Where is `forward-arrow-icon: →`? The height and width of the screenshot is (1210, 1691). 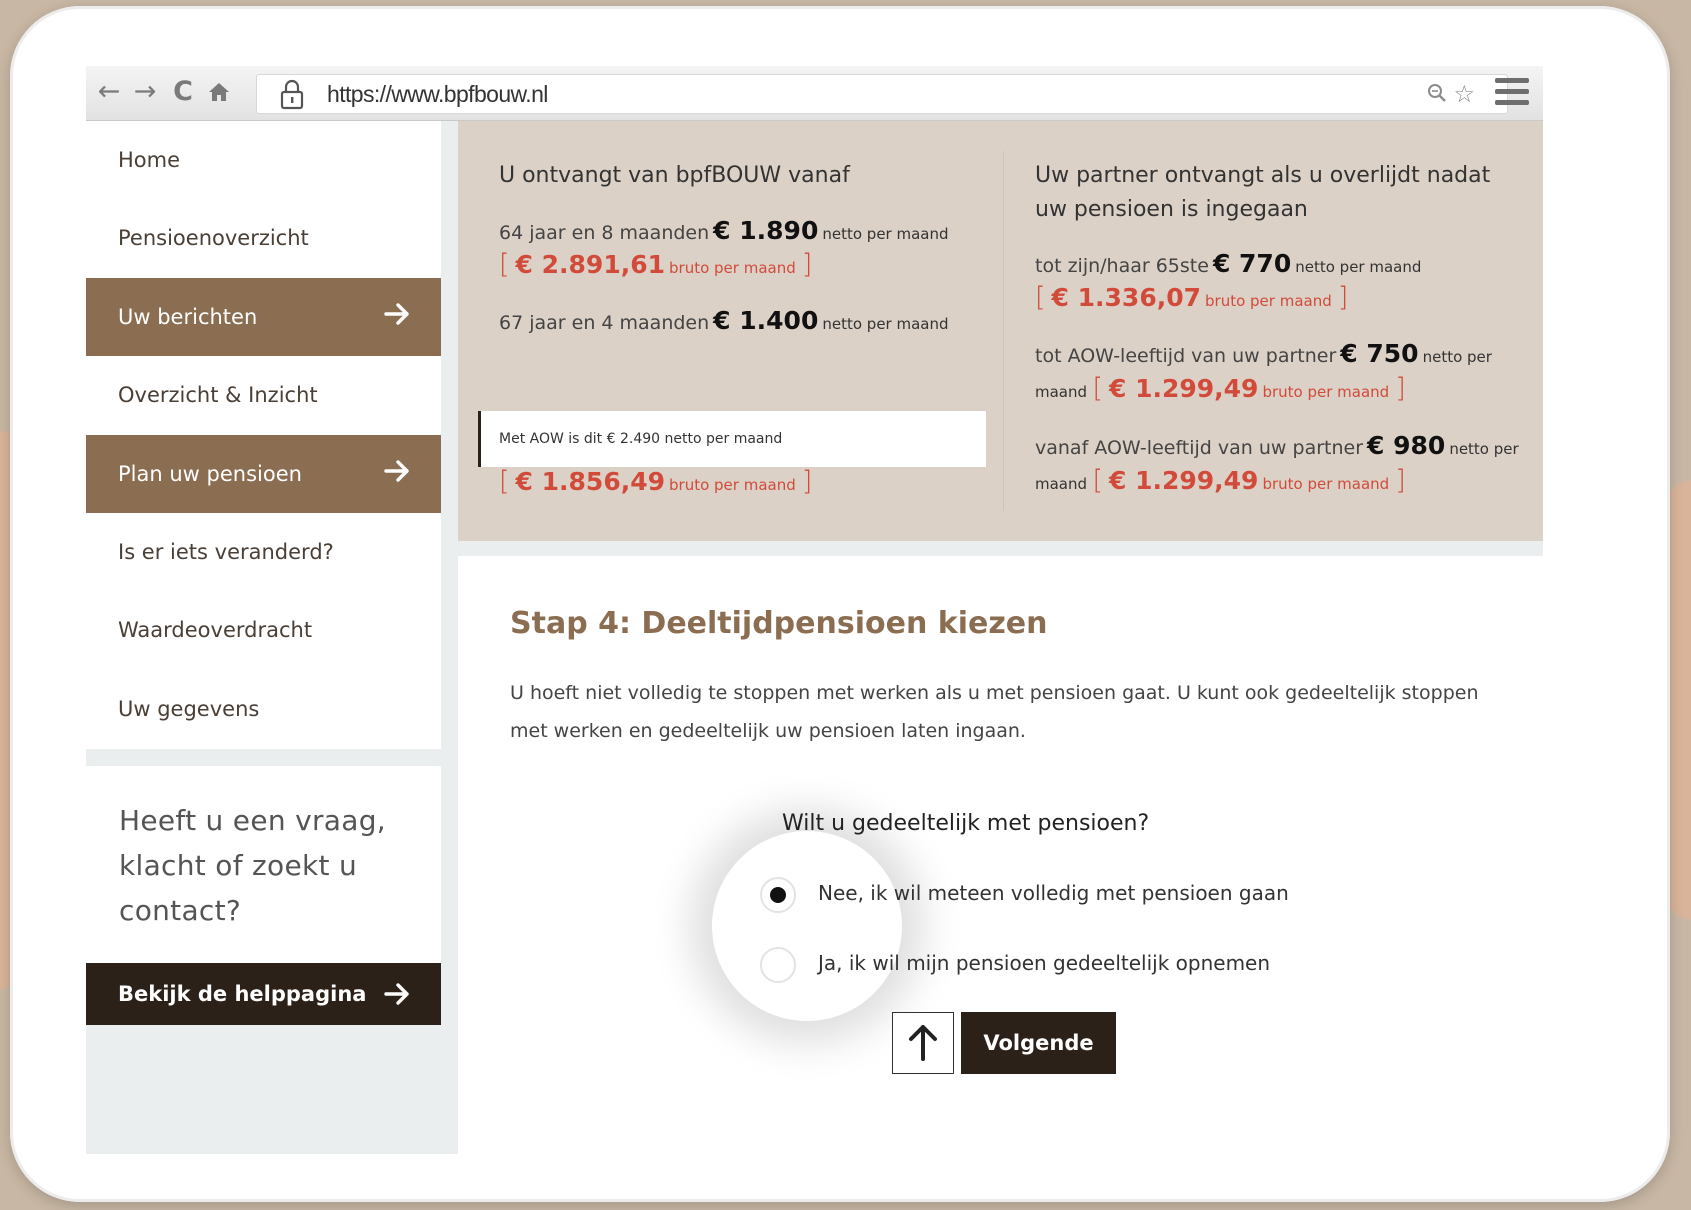 forward-arrow-icon: → is located at coordinates (145, 92).